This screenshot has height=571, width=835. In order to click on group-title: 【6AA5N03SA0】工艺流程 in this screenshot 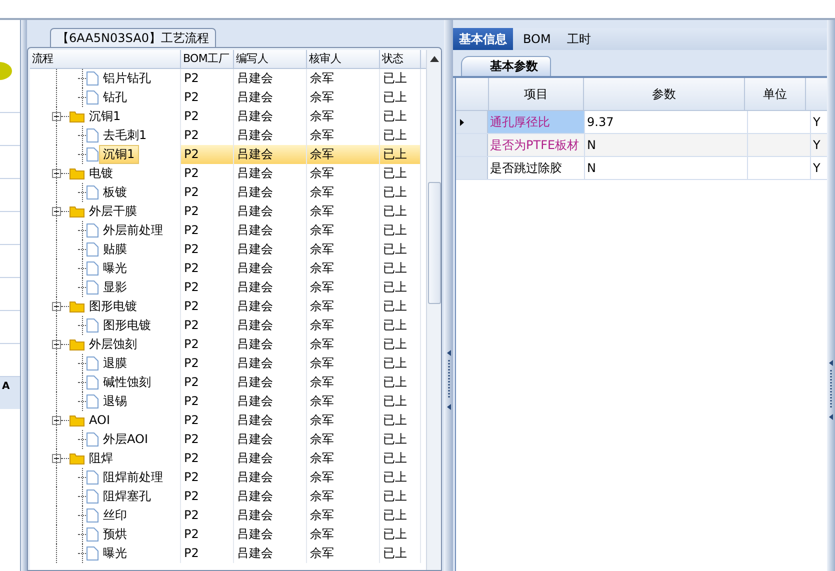, I will do `click(133, 37)`.